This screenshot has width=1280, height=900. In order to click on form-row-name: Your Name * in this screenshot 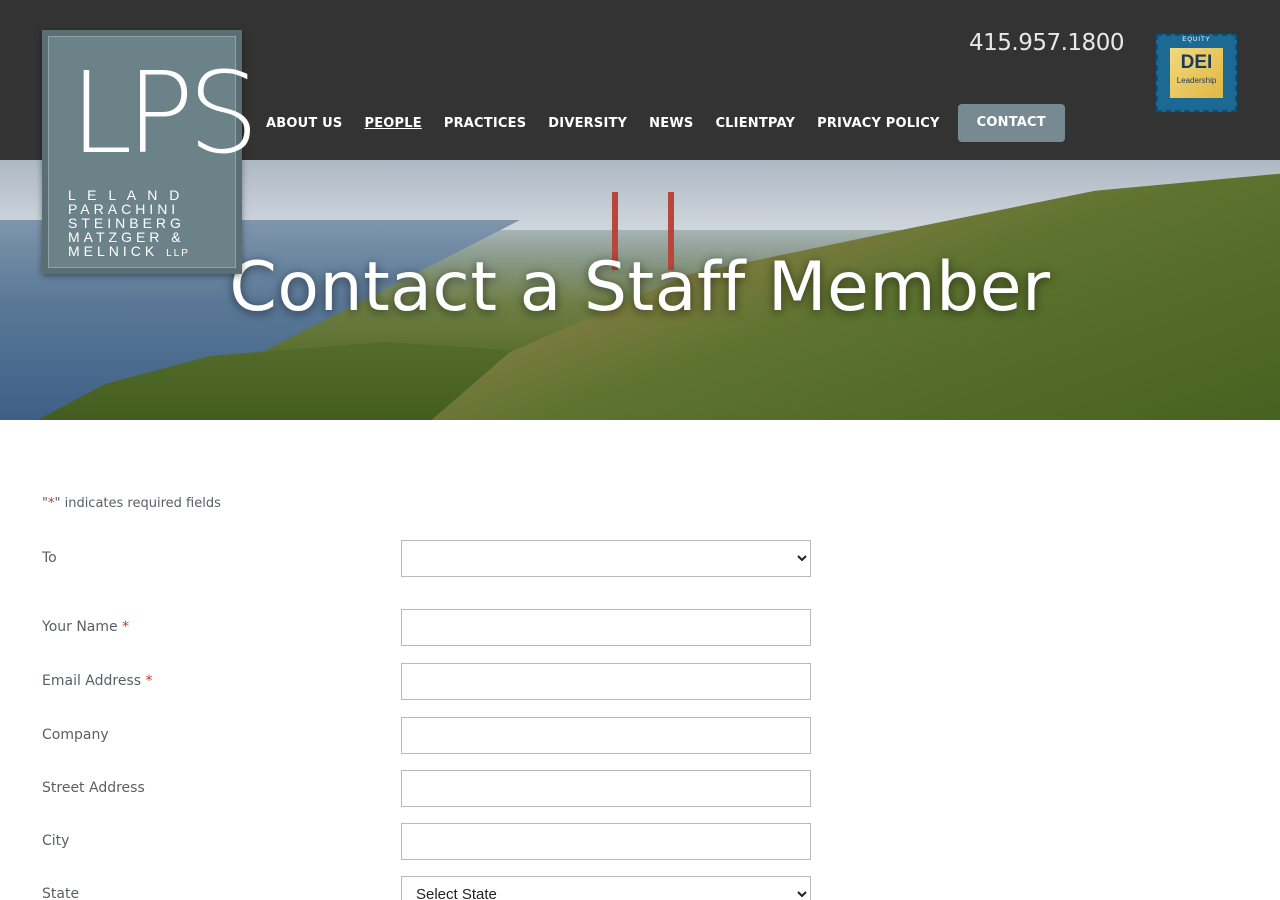, I will do `click(427, 628)`.